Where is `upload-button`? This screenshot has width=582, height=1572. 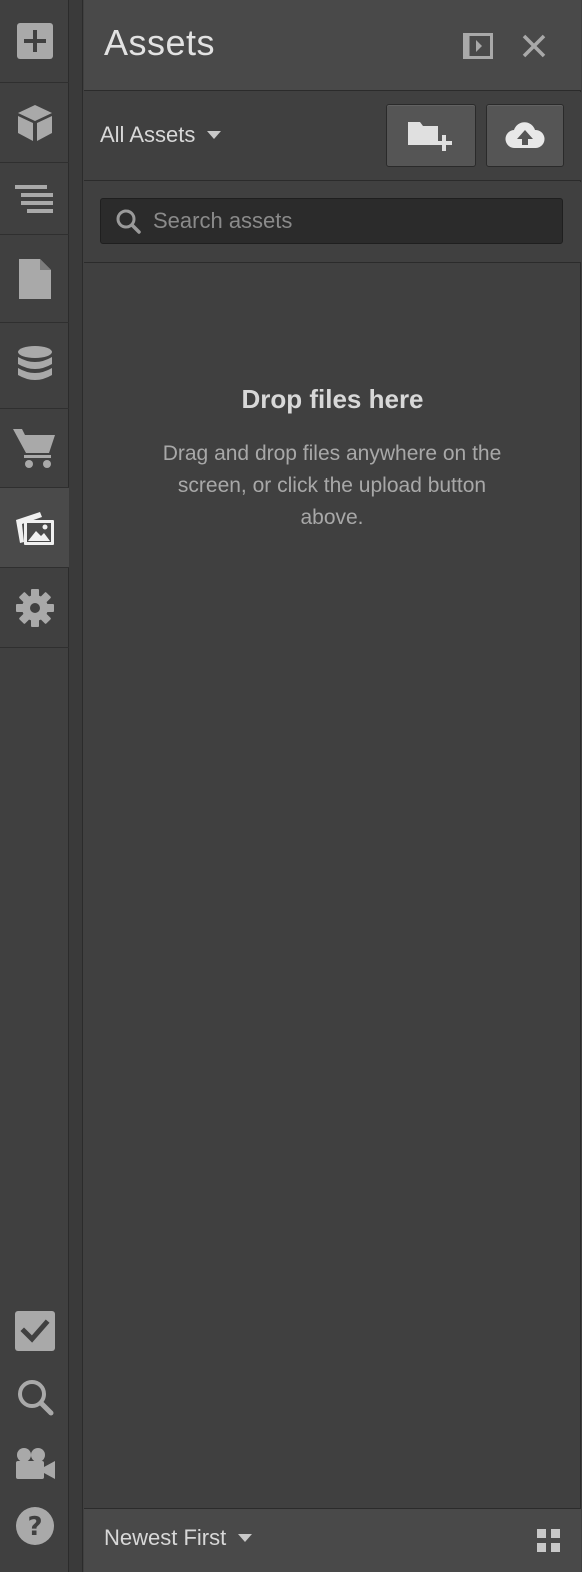
upload-button is located at coordinates (525, 135).